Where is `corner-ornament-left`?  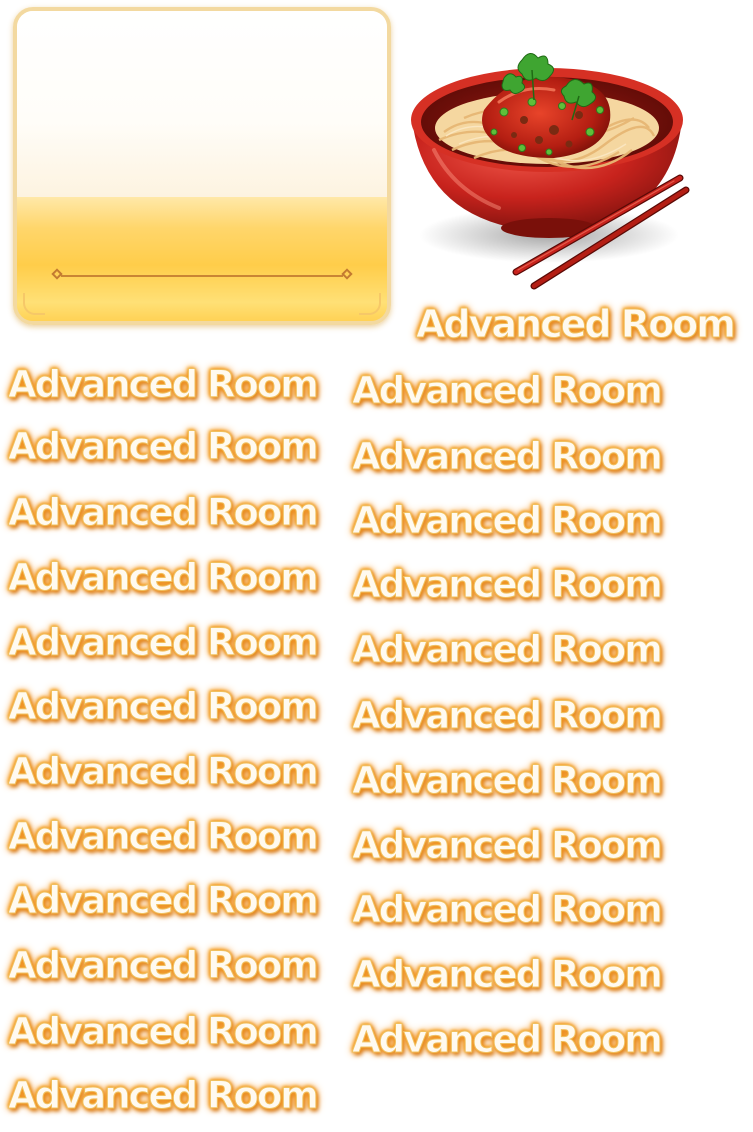 corner-ornament-left is located at coordinates (34, 304).